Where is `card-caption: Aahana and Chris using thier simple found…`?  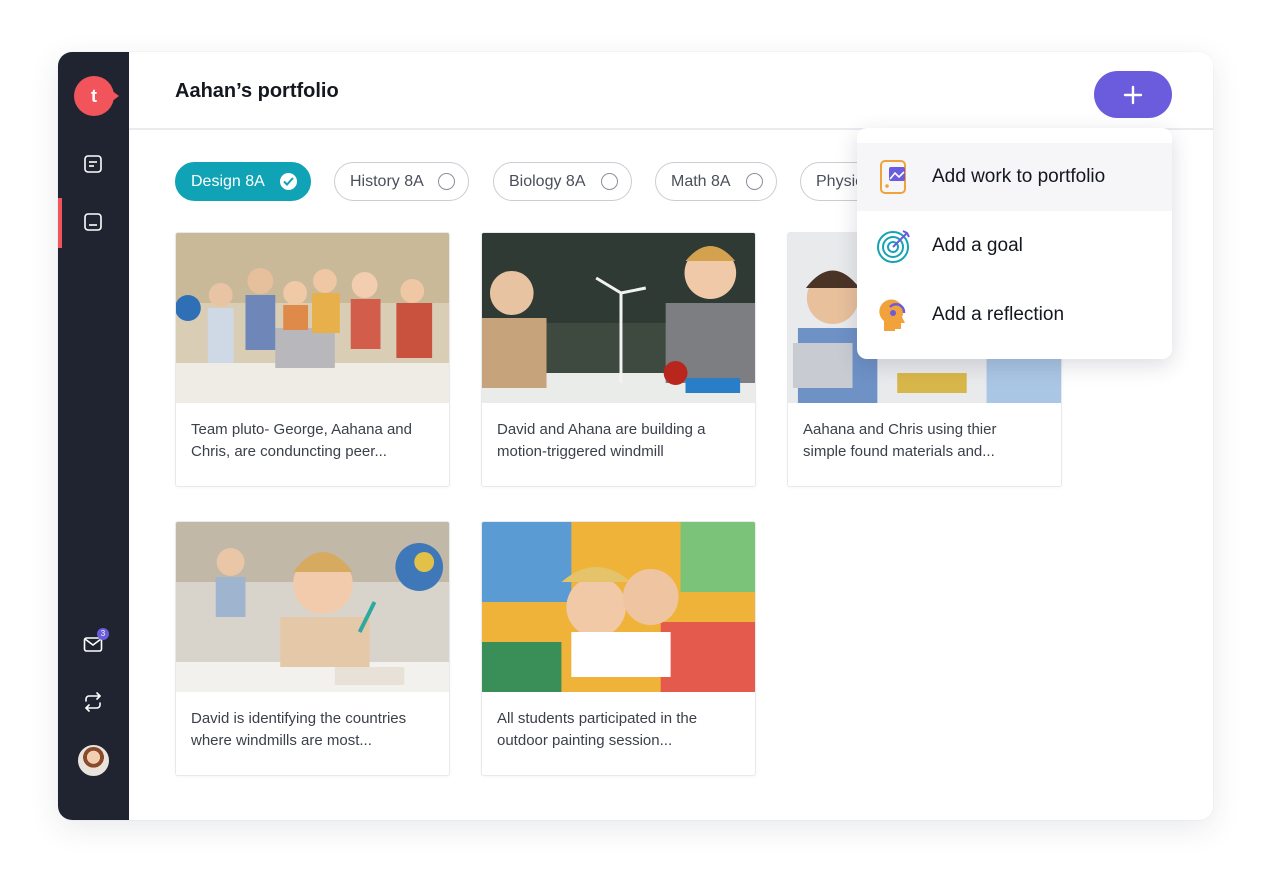 card-caption: Aahana and Chris using thier simple found… is located at coordinates (900, 440).